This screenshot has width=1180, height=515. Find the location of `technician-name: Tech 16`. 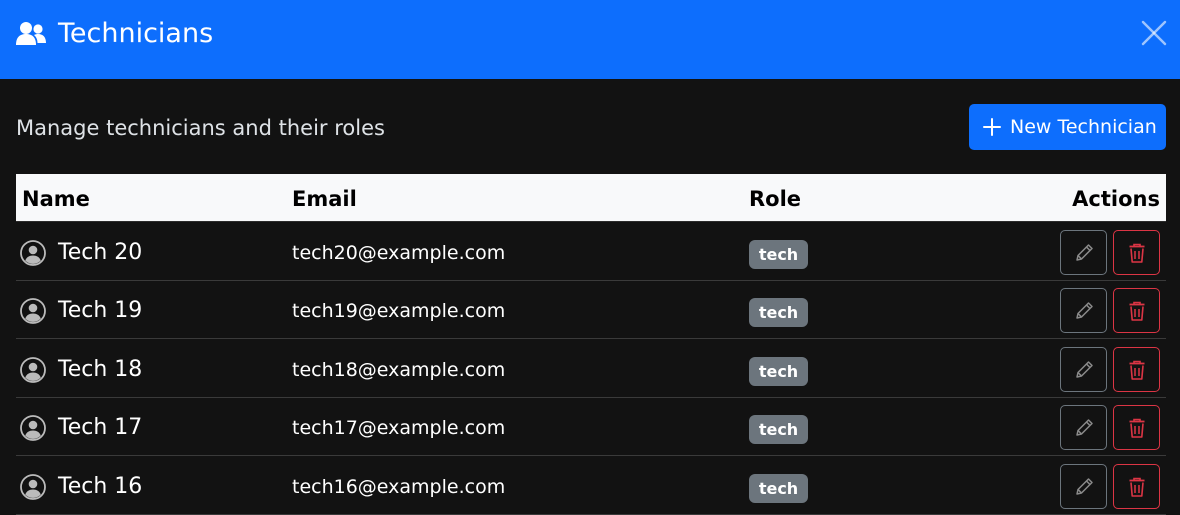

technician-name: Tech 16 is located at coordinates (100, 486).